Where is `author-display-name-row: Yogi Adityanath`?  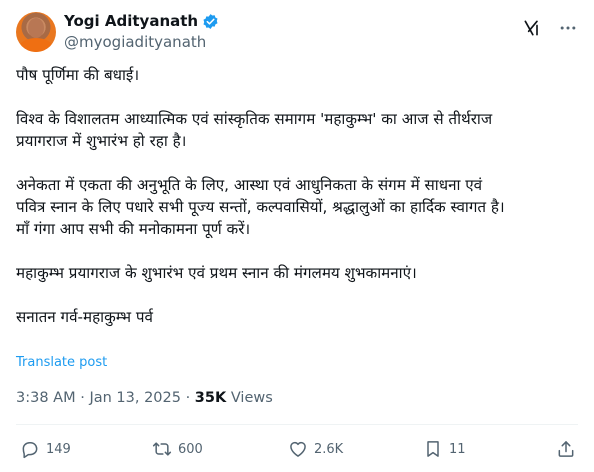
author-display-name-row: Yogi Adityanath is located at coordinates (141, 21).